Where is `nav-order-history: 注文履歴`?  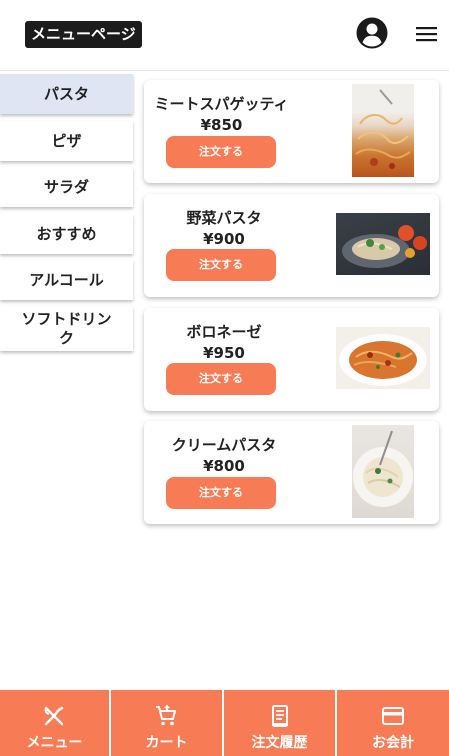
nav-order-history: 注文履歴 is located at coordinates (279, 723).